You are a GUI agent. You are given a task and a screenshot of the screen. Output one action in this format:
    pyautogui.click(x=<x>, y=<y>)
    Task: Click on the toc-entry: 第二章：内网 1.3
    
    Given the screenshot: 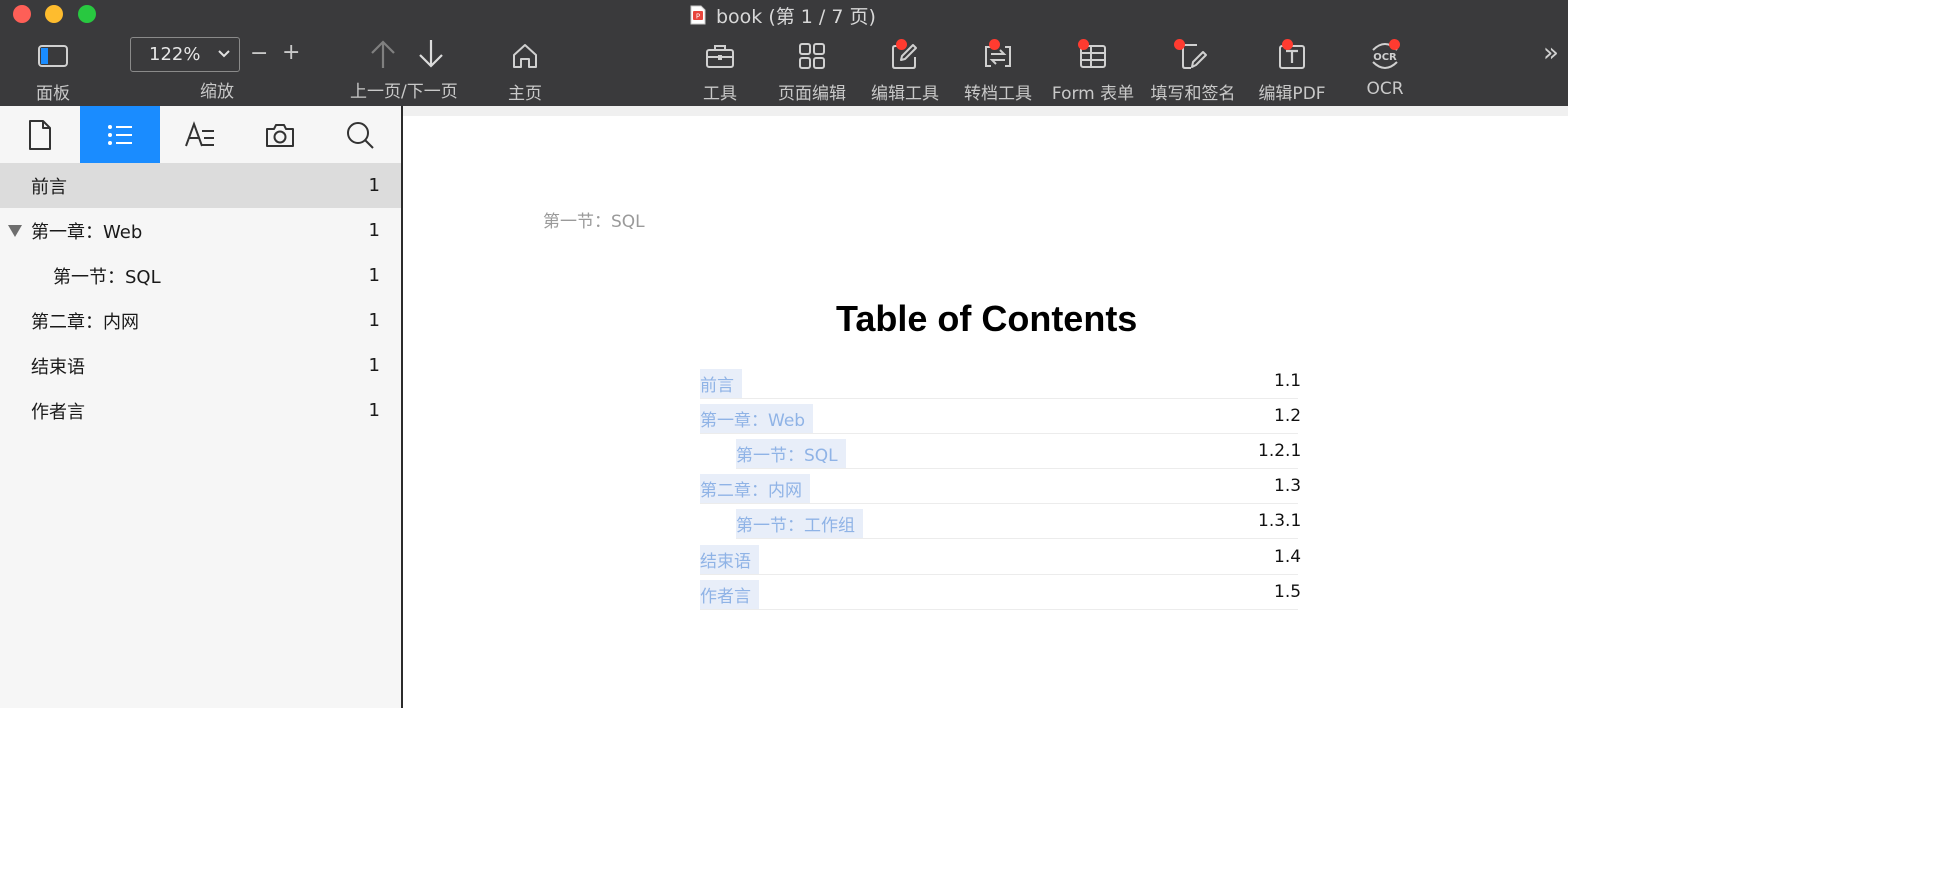 What is the action you would take?
    pyautogui.click(x=1001, y=487)
    